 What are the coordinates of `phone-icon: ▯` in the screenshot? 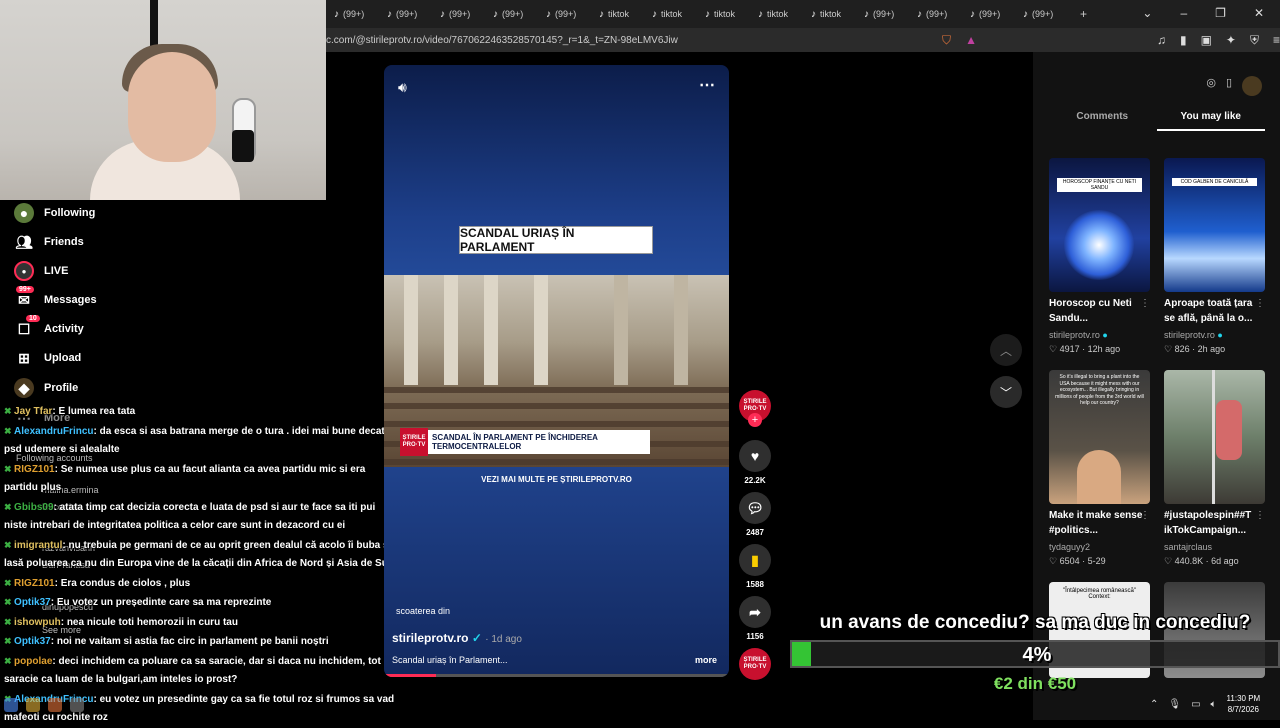 It's located at (1229, 86).